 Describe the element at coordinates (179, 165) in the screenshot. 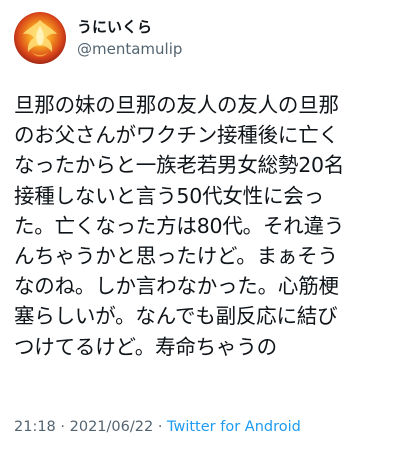

I see `tweet-text-line: なったからと一族老若男女総勢20名` at that location.